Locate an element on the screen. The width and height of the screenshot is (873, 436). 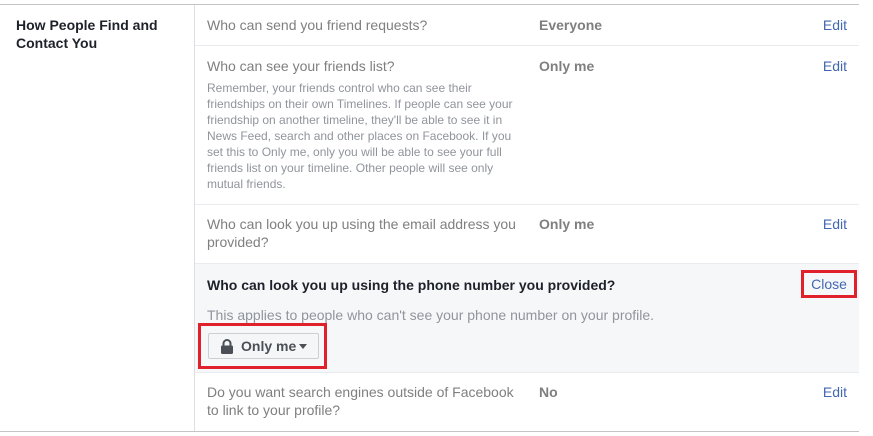
setting-question: Who can send you friend requests? is located at coordinates (317, 25).